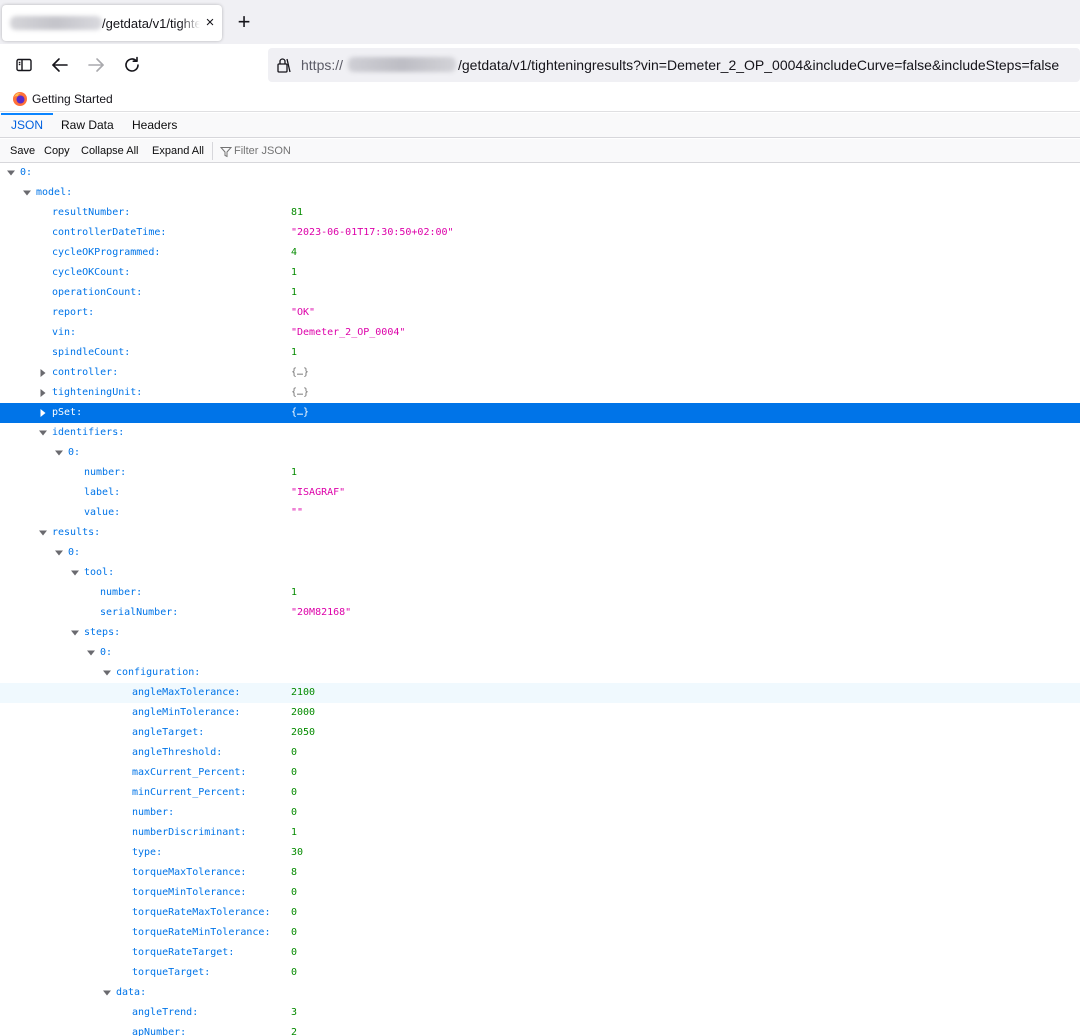 This screenshot has height=1036, width=1080. What do you see at coordinates (186, 712) in the screenshot?
I see `json-key: angleMinTolerance:` at bounding box center [186, 712].